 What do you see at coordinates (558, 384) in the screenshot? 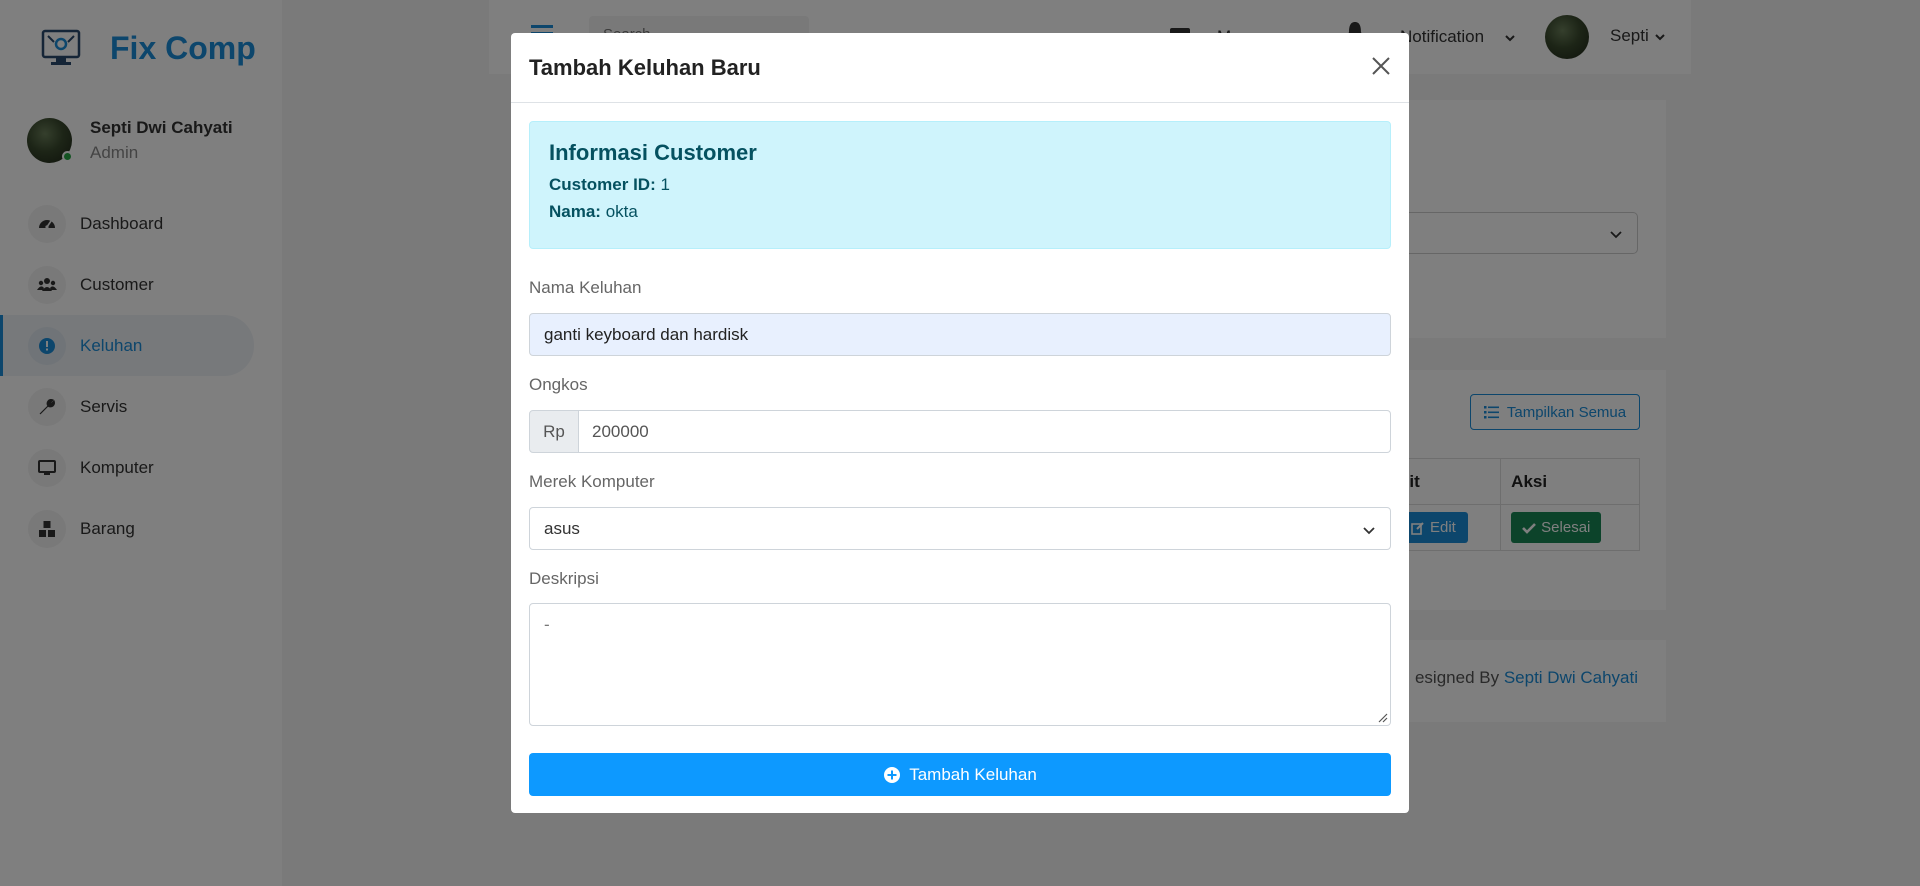
I see `cost-label: Ongkos` at bounding box center [558, 384].